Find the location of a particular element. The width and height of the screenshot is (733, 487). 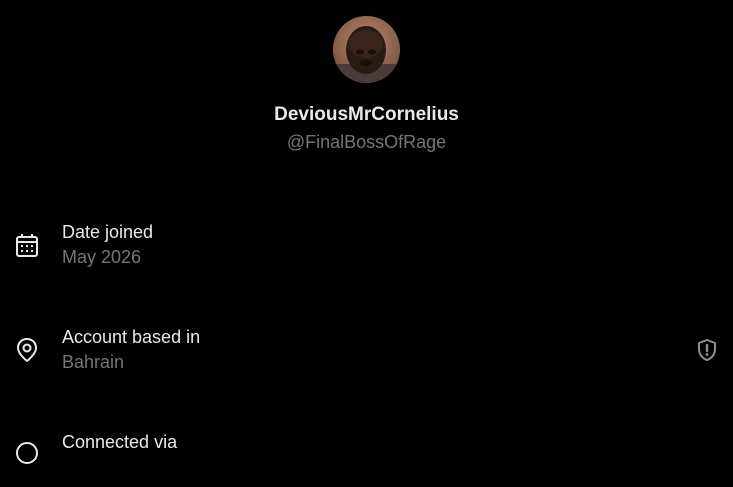

row-text: Date joined May 2026 is located at coordinates (107, 244).